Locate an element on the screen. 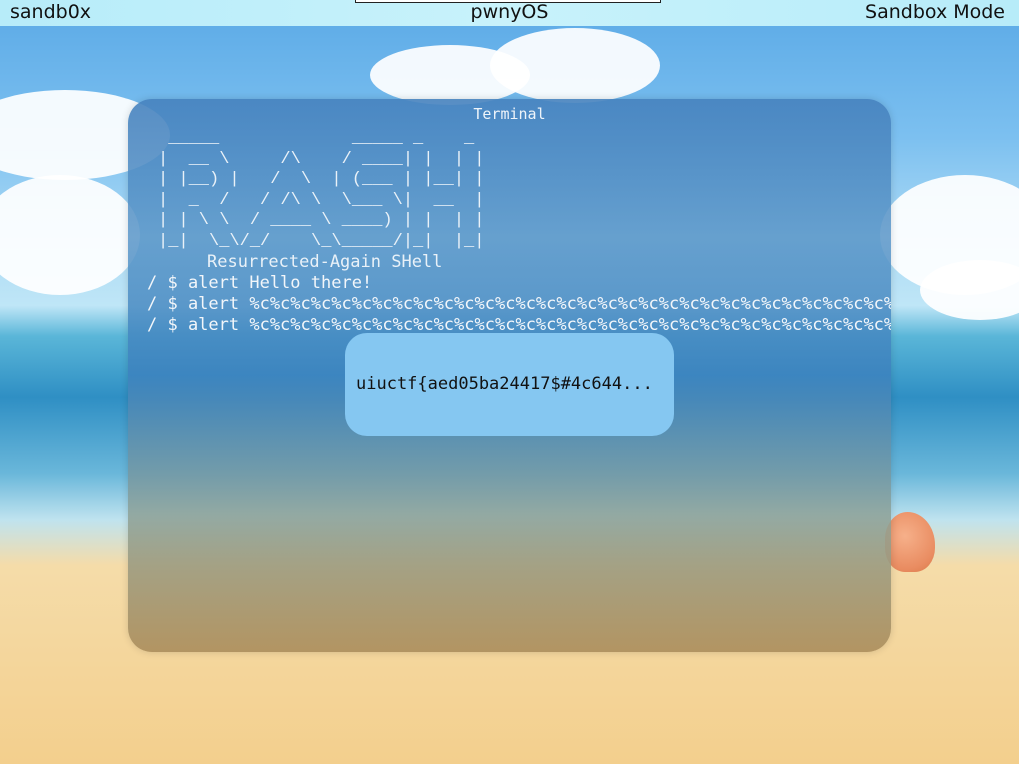 This screenshot has width=1019, height=764. seashell-decoration is located at coordinates (910, 542).